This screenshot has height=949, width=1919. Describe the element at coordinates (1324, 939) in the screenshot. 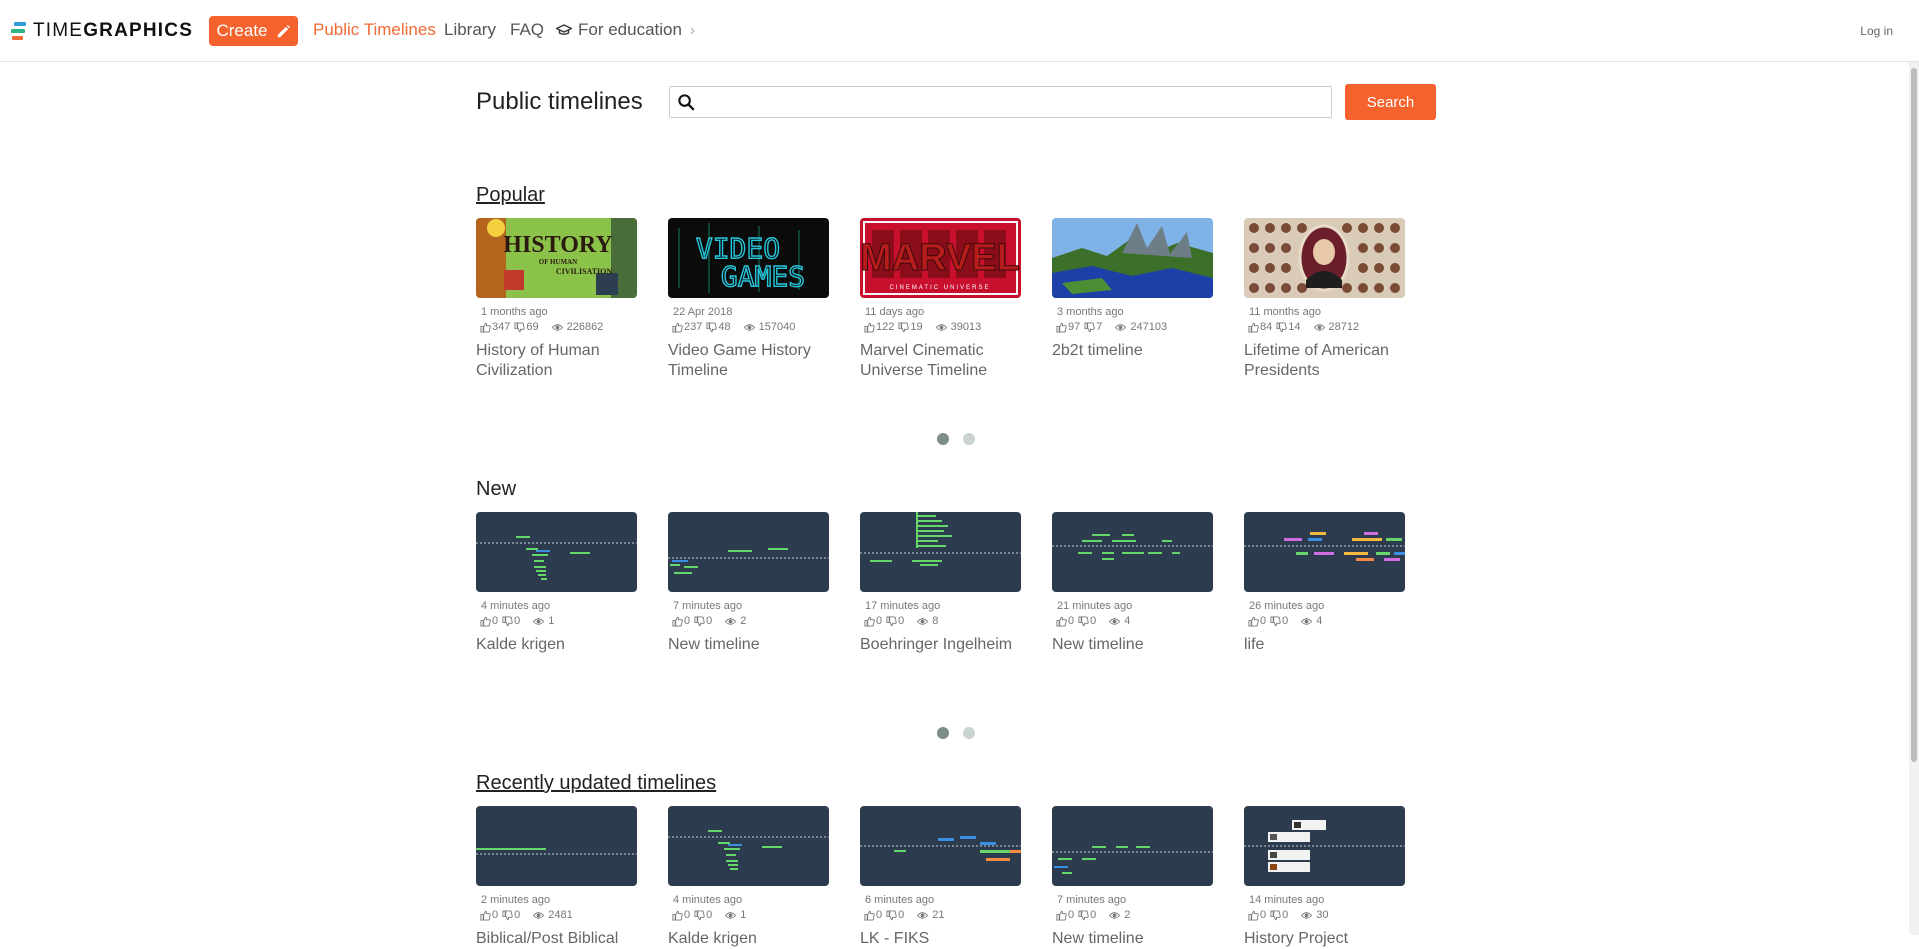

I see `card-title: History Project` at that location.